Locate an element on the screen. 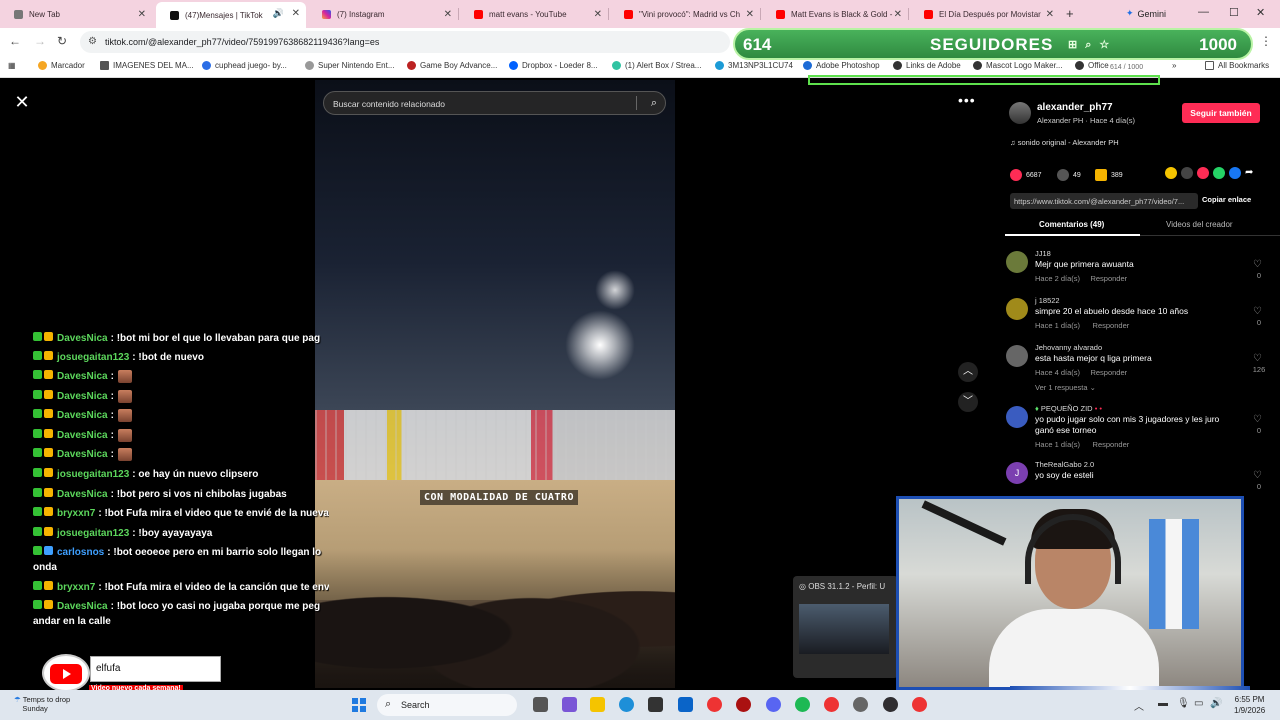 The width and height of the screenshot is (1280, 720). task-view-icon is located at coordinates (540, 704).